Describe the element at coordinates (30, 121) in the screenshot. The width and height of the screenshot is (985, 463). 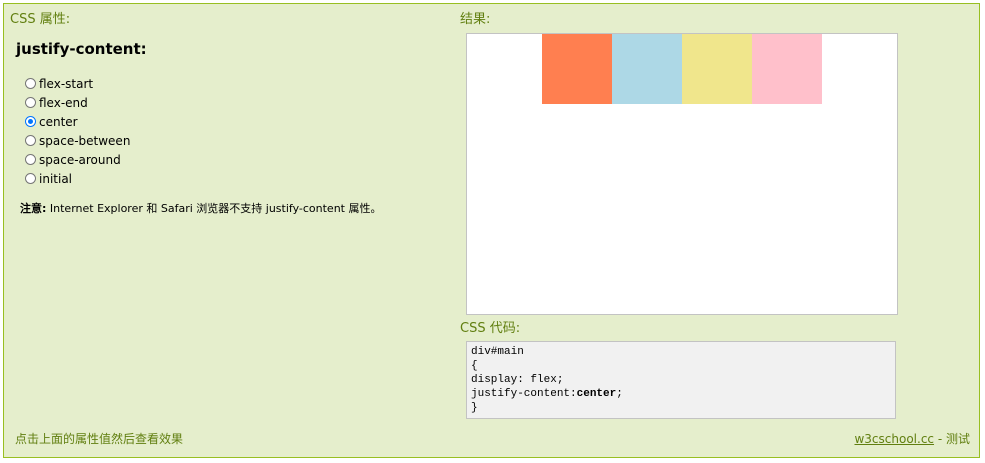
I see `radio-button-checked` at that location.